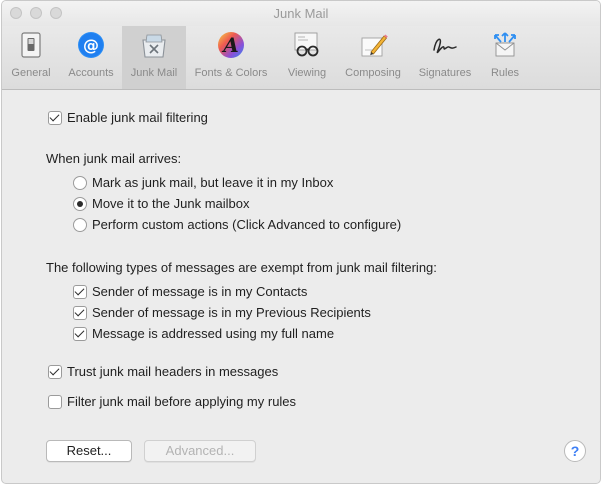 This screenshot has width=602, height=485. I want to click on glasses-icon, so click(306, 44).